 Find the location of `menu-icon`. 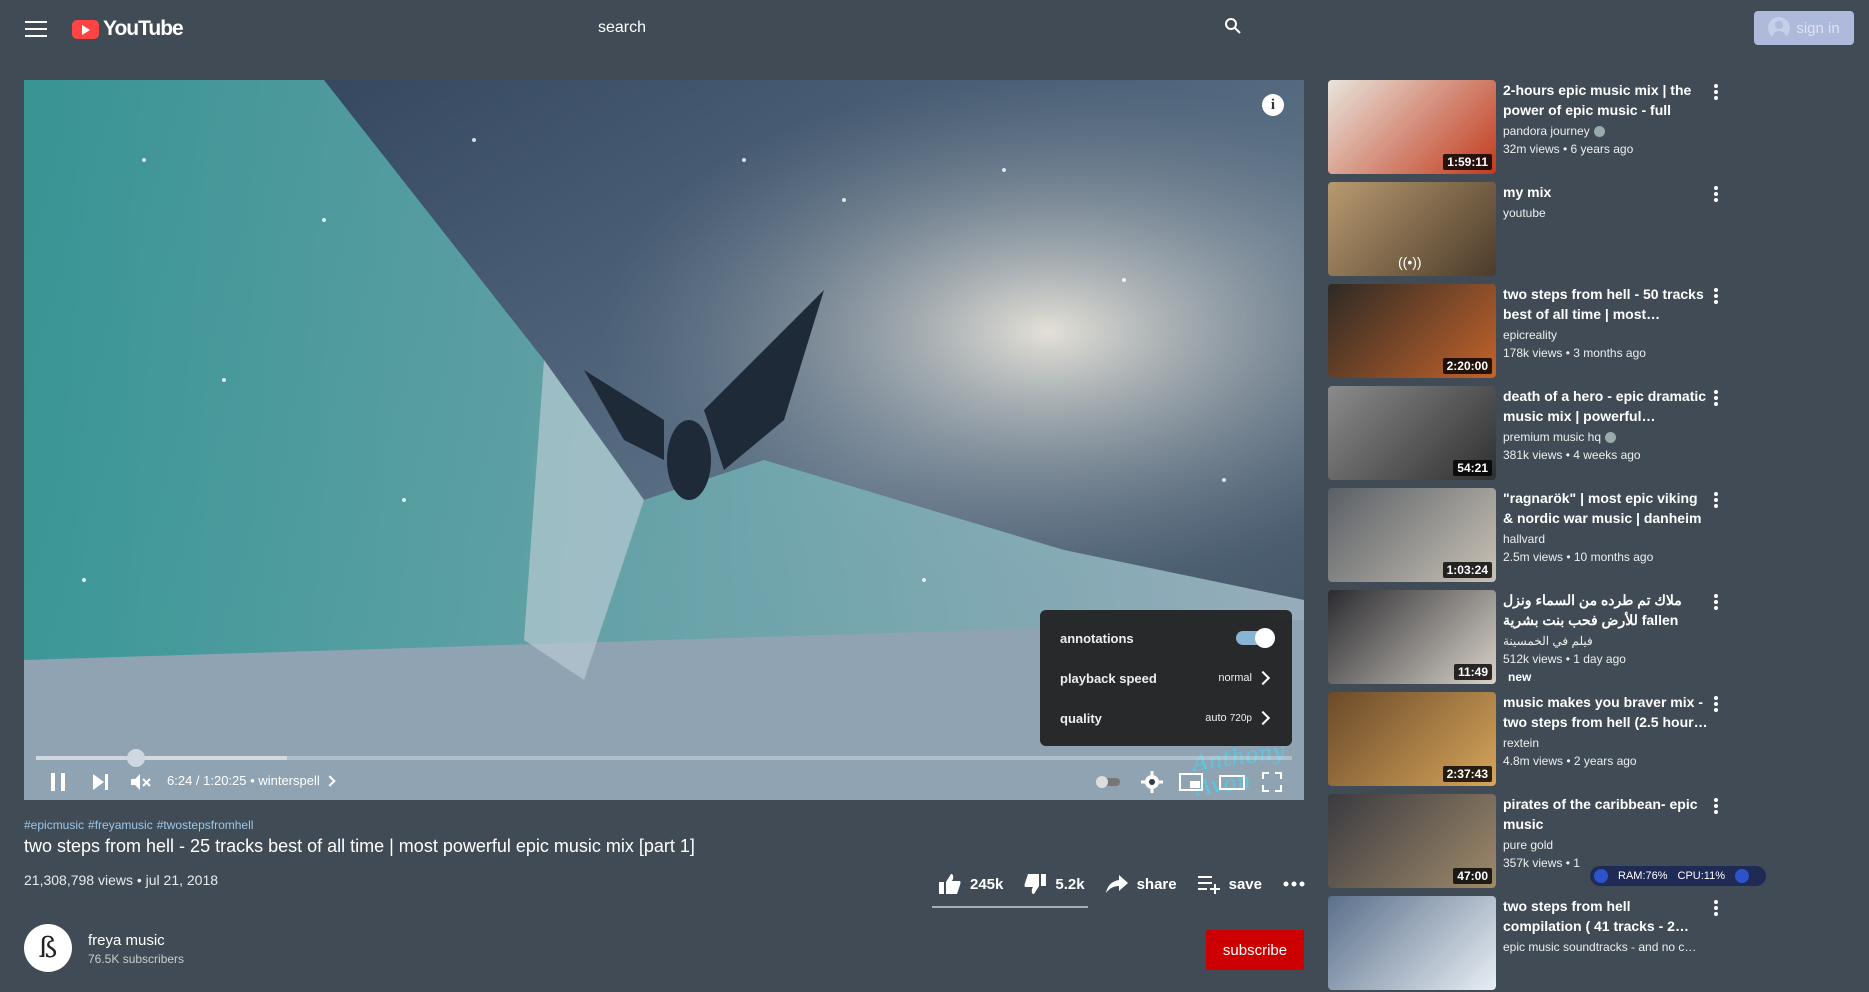

menu-icon is located at coordinates (36, 28).